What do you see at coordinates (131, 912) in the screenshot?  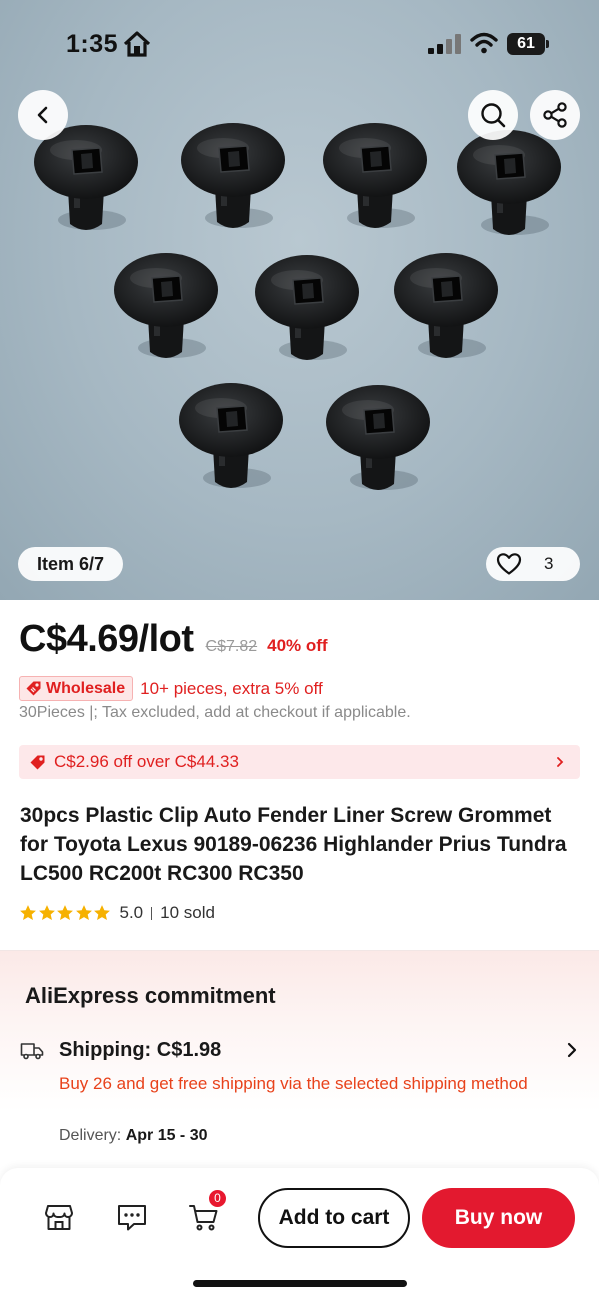 I see `rating-value: 5.0` at bounding box center [131, 912].